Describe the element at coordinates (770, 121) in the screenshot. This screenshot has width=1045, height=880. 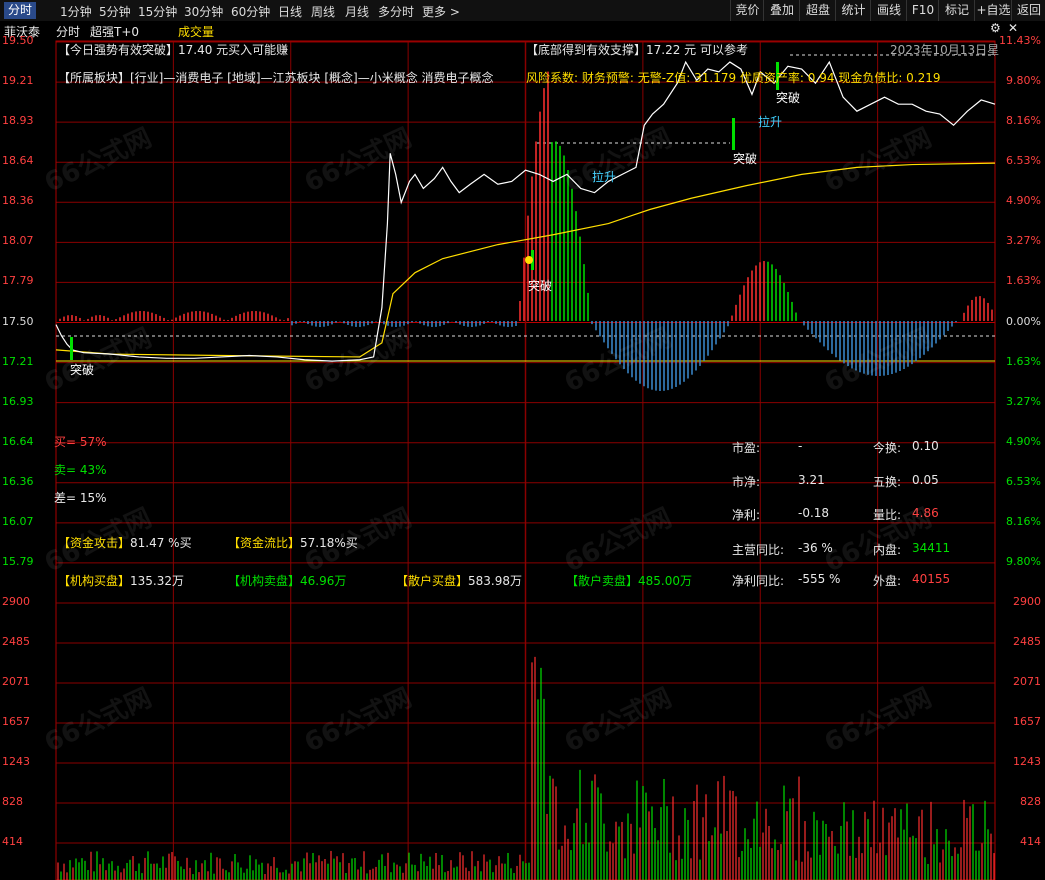
I see `pull-label: 拉升` at that location.